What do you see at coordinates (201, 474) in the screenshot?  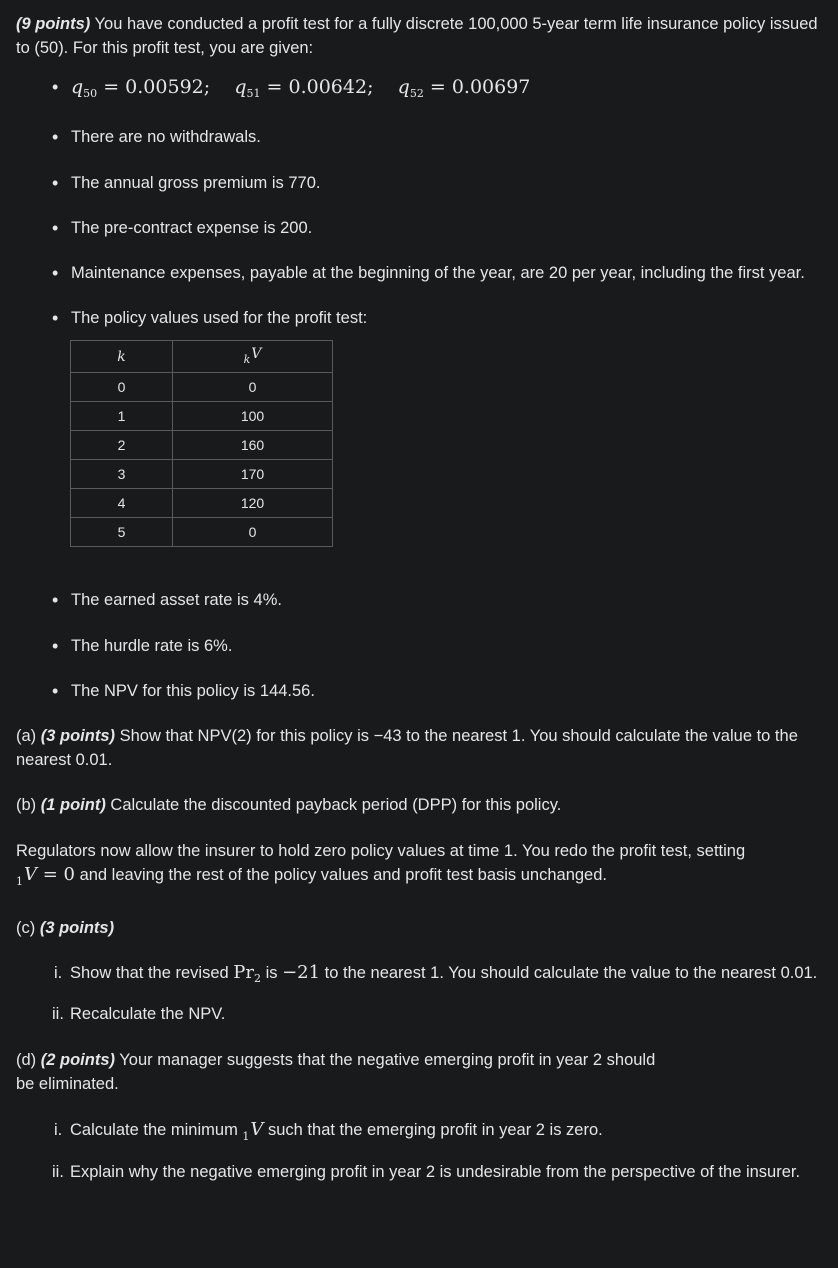 I see `table-row: 3 170` at bounding box center [201, 474].